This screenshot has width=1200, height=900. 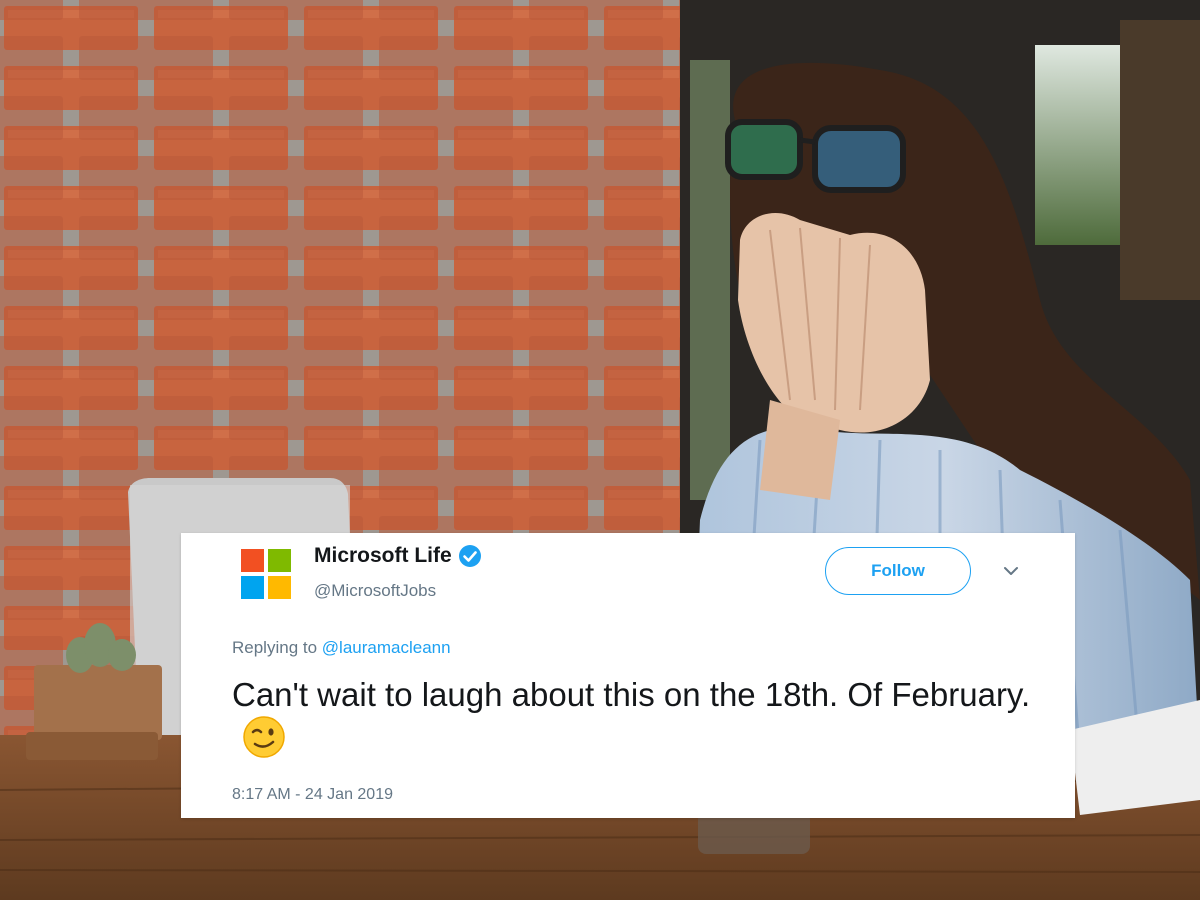 I want to click on author-row: Microsoft Life, so click(x=398, y=556).